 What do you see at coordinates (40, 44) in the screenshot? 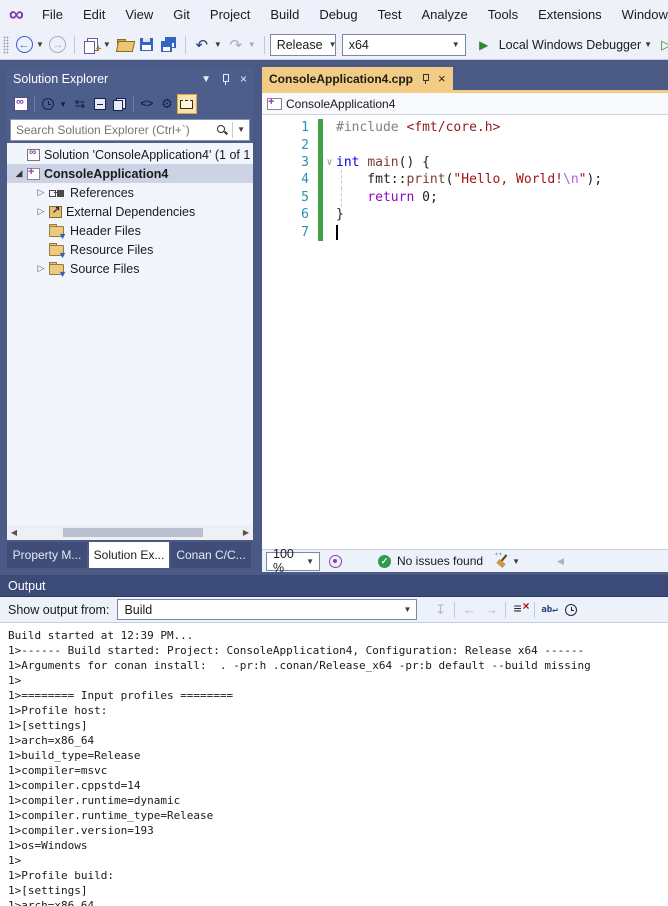
I see `navigate-back-dropdown: ▼` at bounding box center [40, 44].